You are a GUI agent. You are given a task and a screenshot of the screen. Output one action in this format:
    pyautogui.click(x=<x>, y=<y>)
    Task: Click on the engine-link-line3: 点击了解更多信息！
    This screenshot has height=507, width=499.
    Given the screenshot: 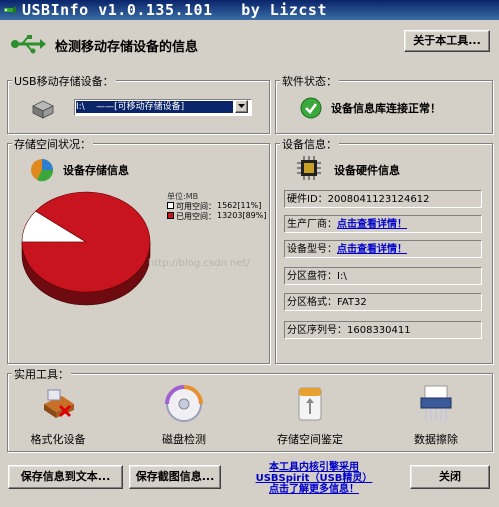 What is the action you would take?
    pyautogui.click(x=314, y=489)
    